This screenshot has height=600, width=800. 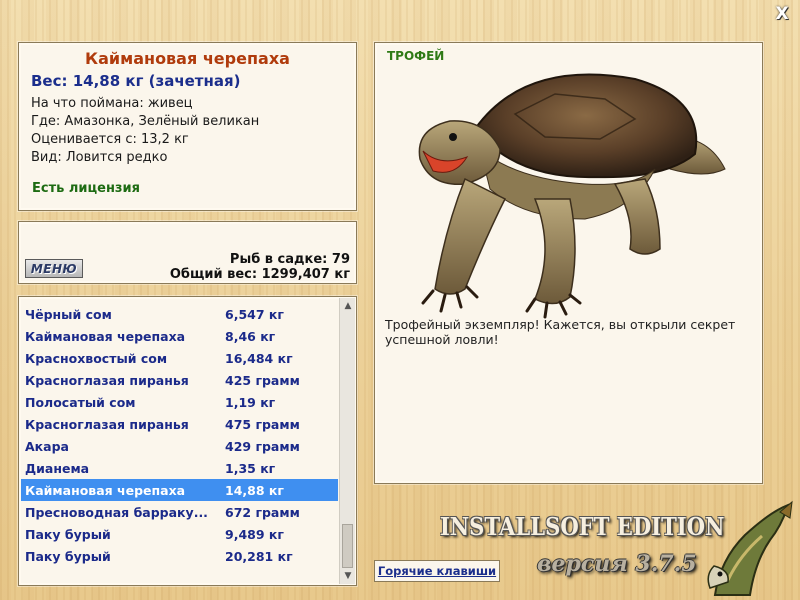 What do you see at coordinates (136, 81) in the screenshot?
I see `fish-weight: Вес: 14,88 кг (зачетная)` at bounding box center [136, 81].